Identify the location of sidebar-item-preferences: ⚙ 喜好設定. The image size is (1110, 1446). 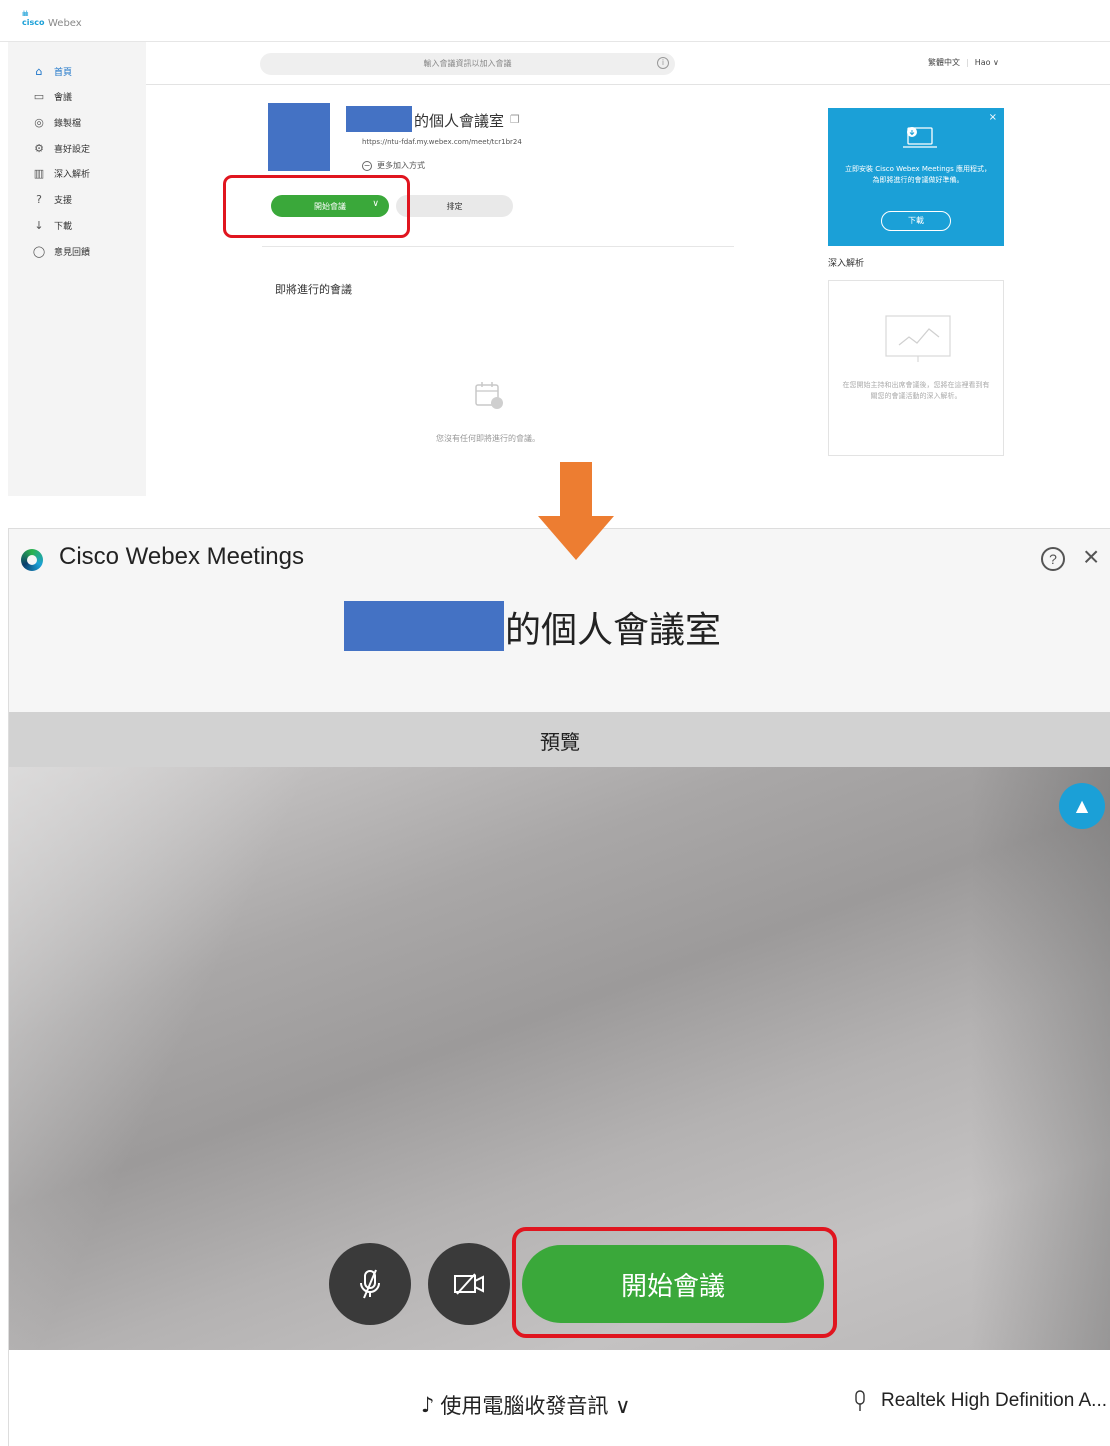
(61, 148).